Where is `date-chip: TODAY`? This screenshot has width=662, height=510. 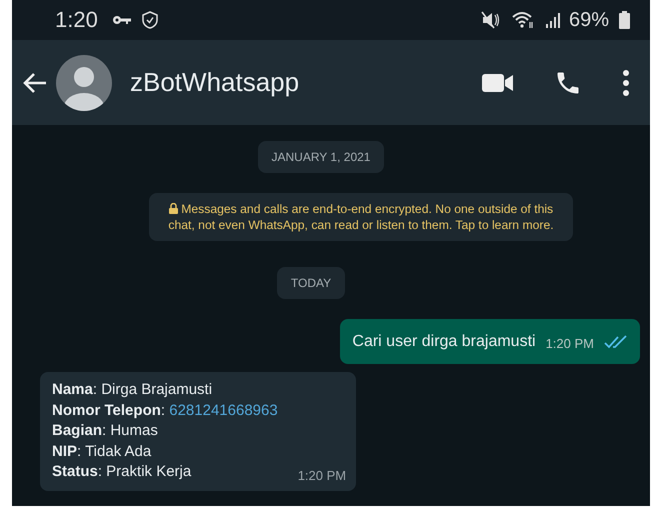
date-chip: TODAY is located at coordinates (311, 283).